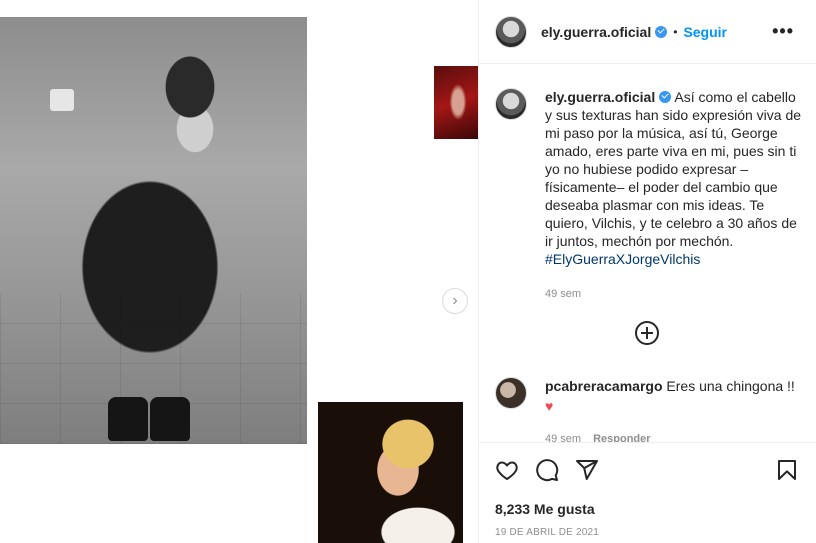 Image resolution: width=816 pixels, height=543 pixels. Describe the element at coordinates (705, 32) in the screenshot. I see `follow-button: Seguir` at that location.